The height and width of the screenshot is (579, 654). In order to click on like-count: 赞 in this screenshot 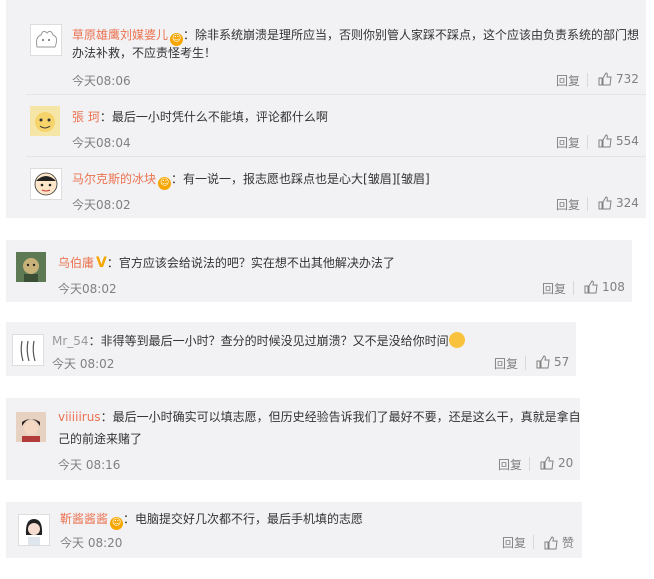, I will do `click(568, 543)`.